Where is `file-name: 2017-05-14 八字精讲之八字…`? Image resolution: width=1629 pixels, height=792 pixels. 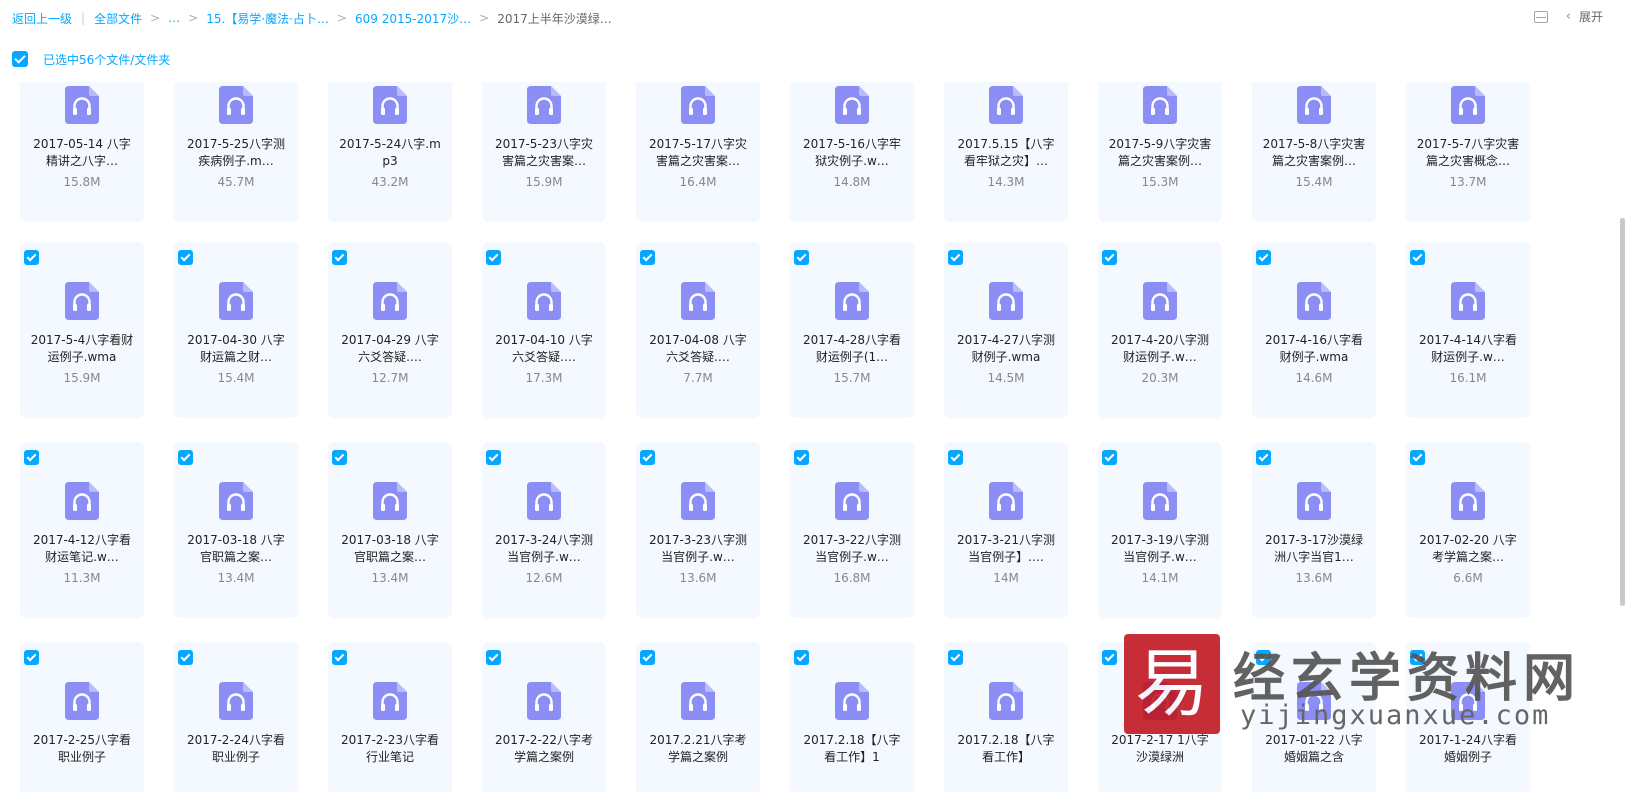 file-name: 2017-05-14 八字精讲之八字… is located at coordinates (82, 152).